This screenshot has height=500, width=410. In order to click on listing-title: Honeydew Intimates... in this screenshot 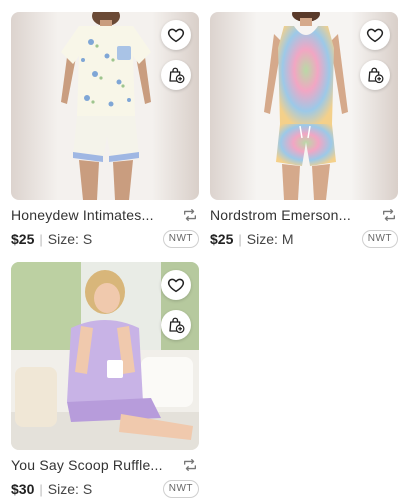, I will do `click(82, 215)`.